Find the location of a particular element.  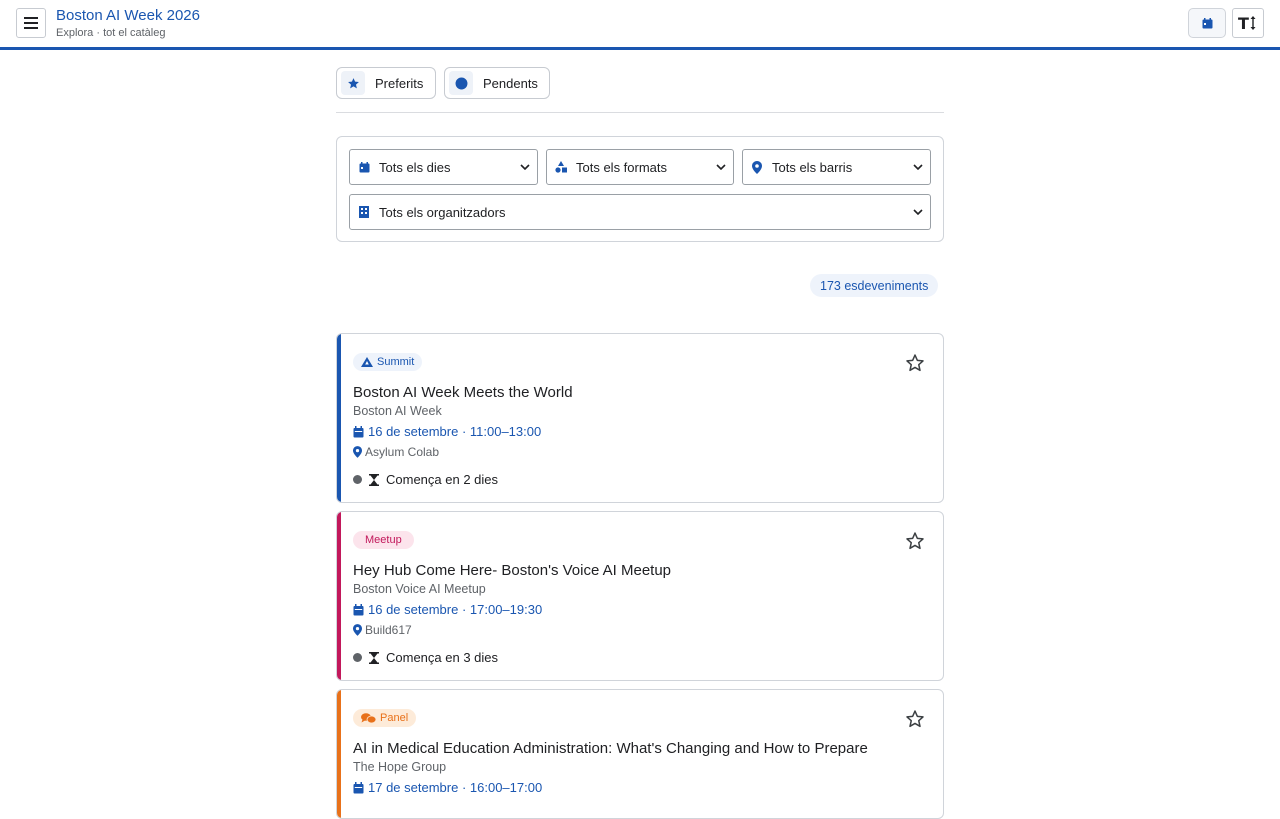

text-size-icon: T is located at coordinates (1247, 23).